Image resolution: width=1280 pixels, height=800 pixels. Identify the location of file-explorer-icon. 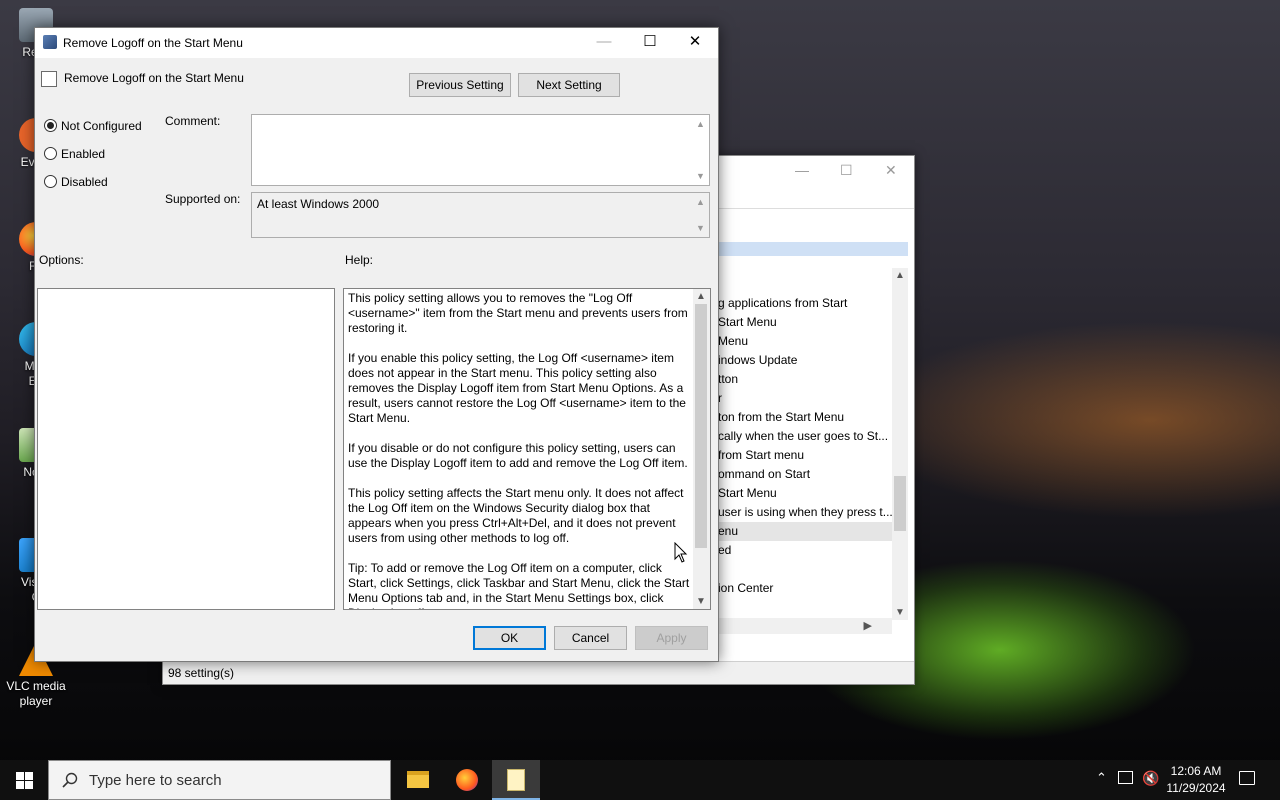
(418, 779).